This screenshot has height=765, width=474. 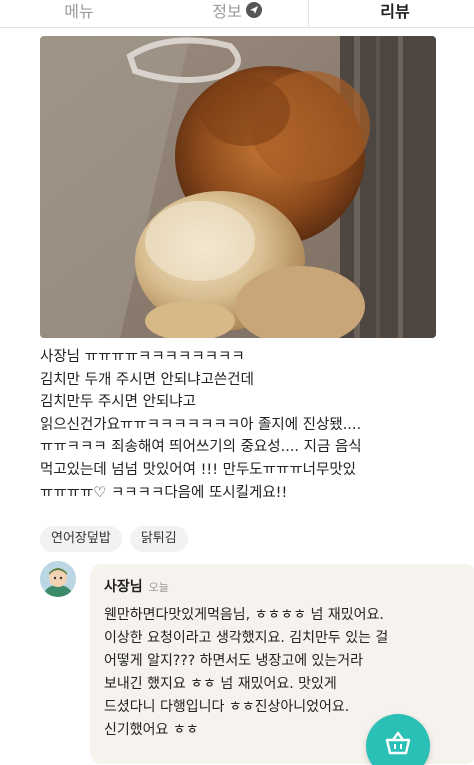 What do you see at coordinates (198, 469) in the screenshot?
I see `review-line: 먹고있는데 넘넘 맛있어여 !!! 만두도ㅠㅠㅠ너무맛있` at bounding box center [198, 469].